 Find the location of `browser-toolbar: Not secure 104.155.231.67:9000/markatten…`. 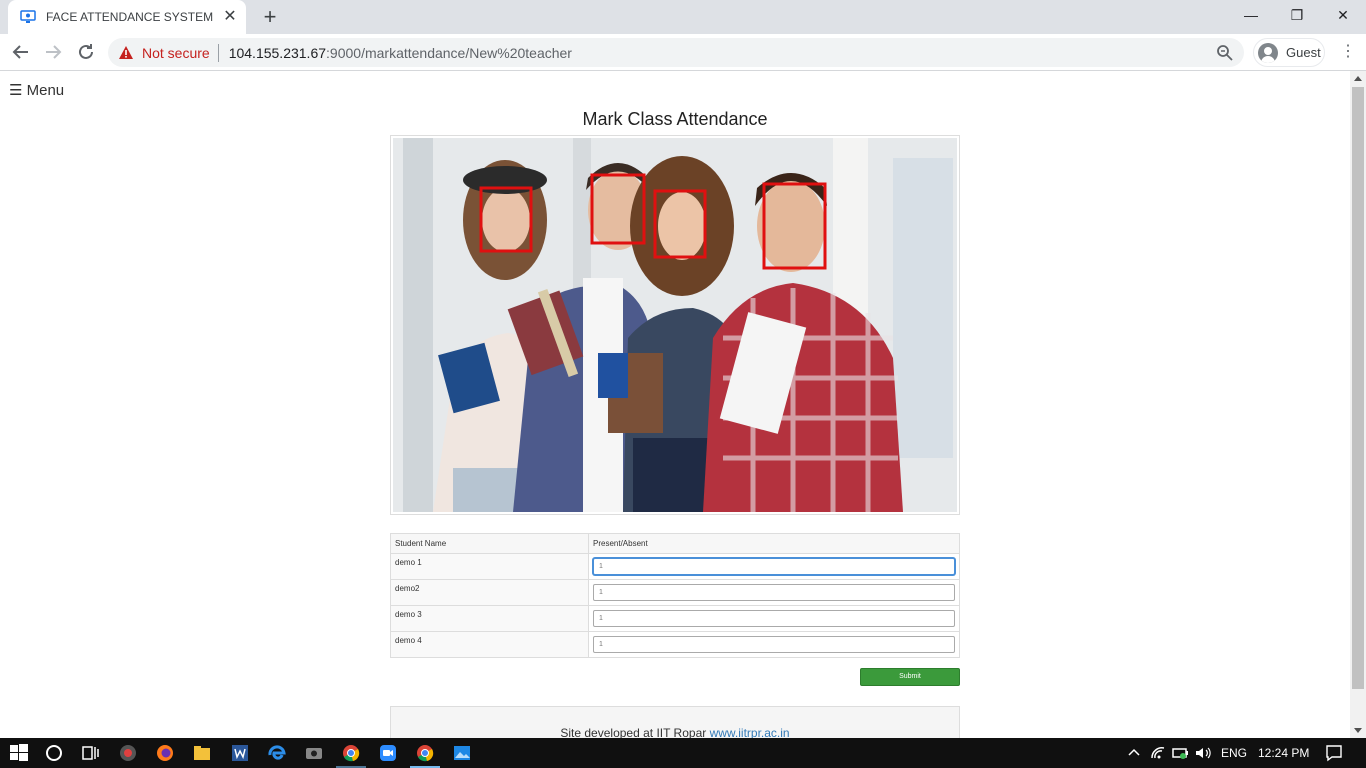

browser-toolbar: Not secure 104.155.231.67:9000/markatten… is located at coordinates (683, 52).